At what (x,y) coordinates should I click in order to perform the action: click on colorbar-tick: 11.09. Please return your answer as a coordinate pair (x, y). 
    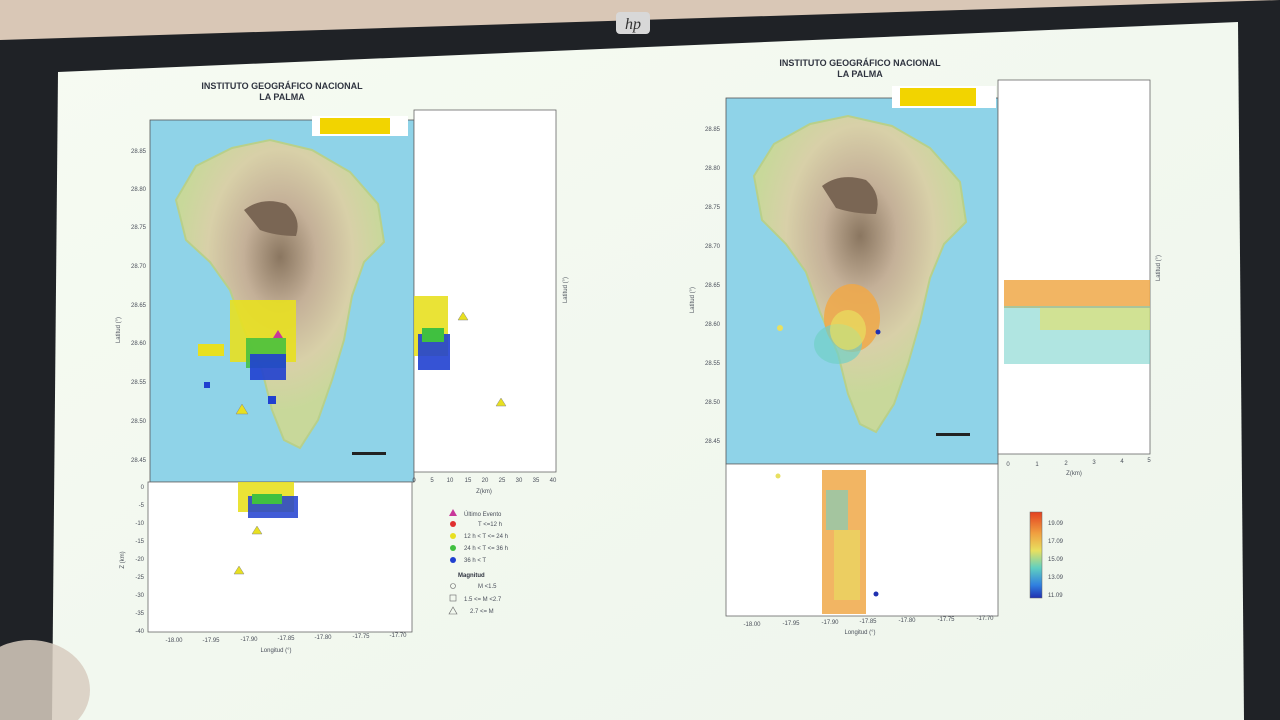
    Looking at the image, I should click on (1055, 596).